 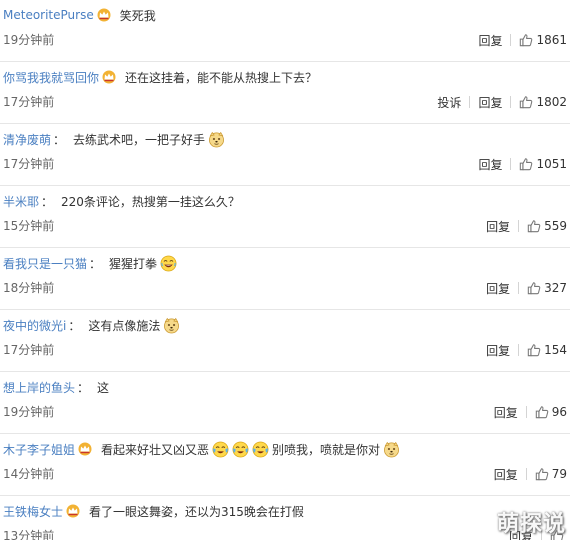 What do you see at coordinates (285, 465) in the screenshot?
I see `comment-item: 木子李子姐姐 看起来好壮又凶又恶 别喷我，喷就是你对 14分钟前 回复 79` at bounding box center [285, 465].